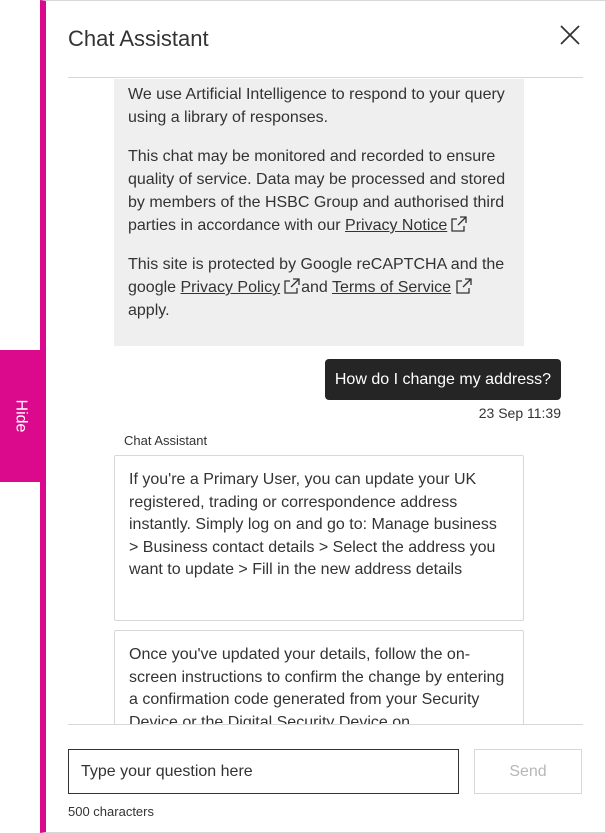  What do you see at coordinates (149, 310) in the screenshot?
I see `disclaimer-apply-text: apply.` at bounding box center [149, 310].